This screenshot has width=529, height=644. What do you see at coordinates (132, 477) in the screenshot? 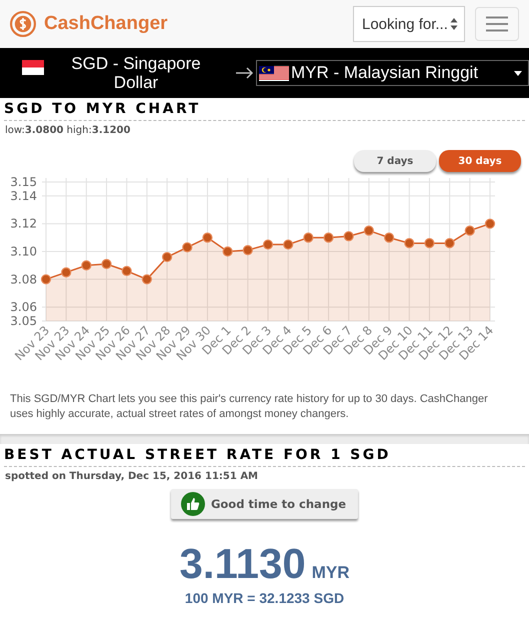
I see `spotted-date: spotted on Thursday, Dec 15, 2016 11:51 AM` at bounding box center [132, 477].